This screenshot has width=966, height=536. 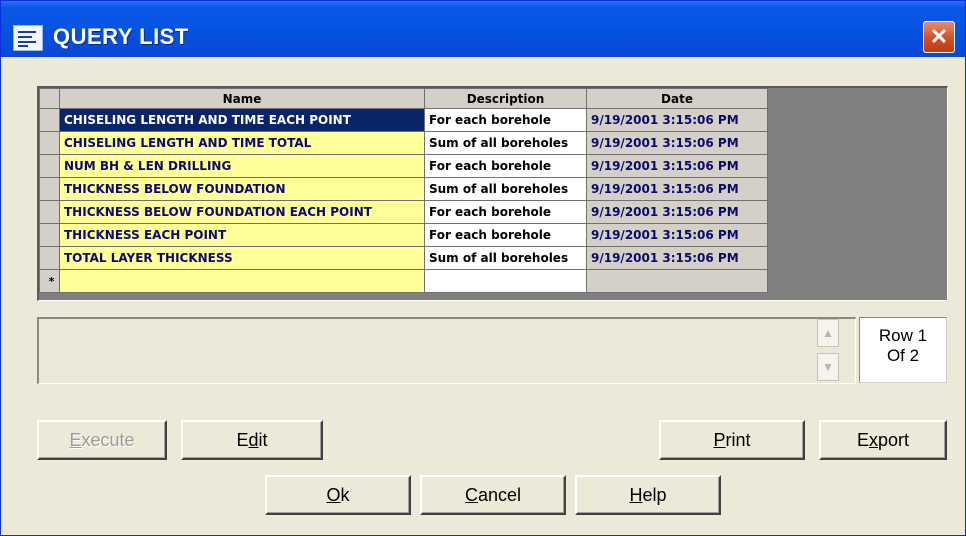 I want to click on record-indicator: Row 1 Of 2, so click(x=903, y=350).